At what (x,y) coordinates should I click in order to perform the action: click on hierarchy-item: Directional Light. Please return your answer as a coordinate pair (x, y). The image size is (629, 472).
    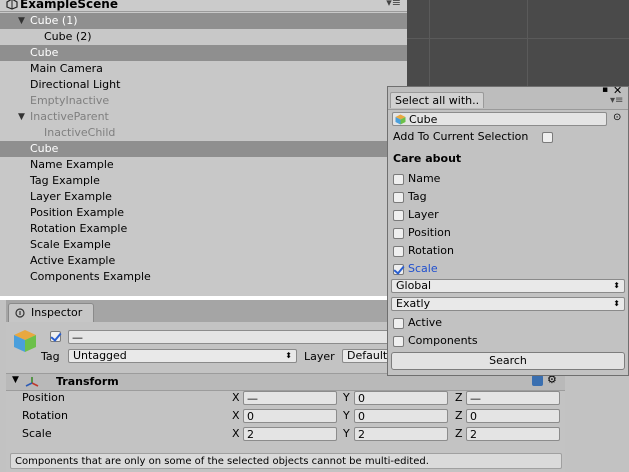
    Looking at the image, I should click on (203, 85).